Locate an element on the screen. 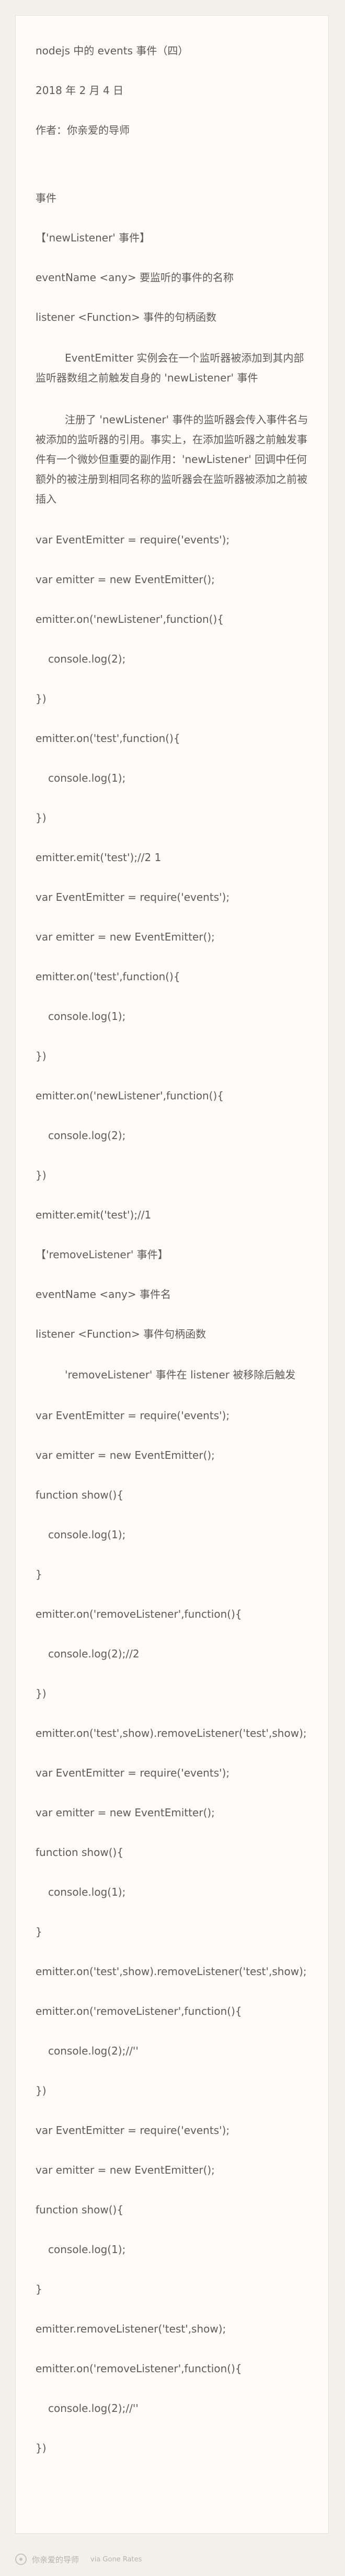 Image resolution: width=345 pixels, height=2576 pixels. param-line: listener <Function> 事件的句柄函数 is located at coordinates (126, 317).